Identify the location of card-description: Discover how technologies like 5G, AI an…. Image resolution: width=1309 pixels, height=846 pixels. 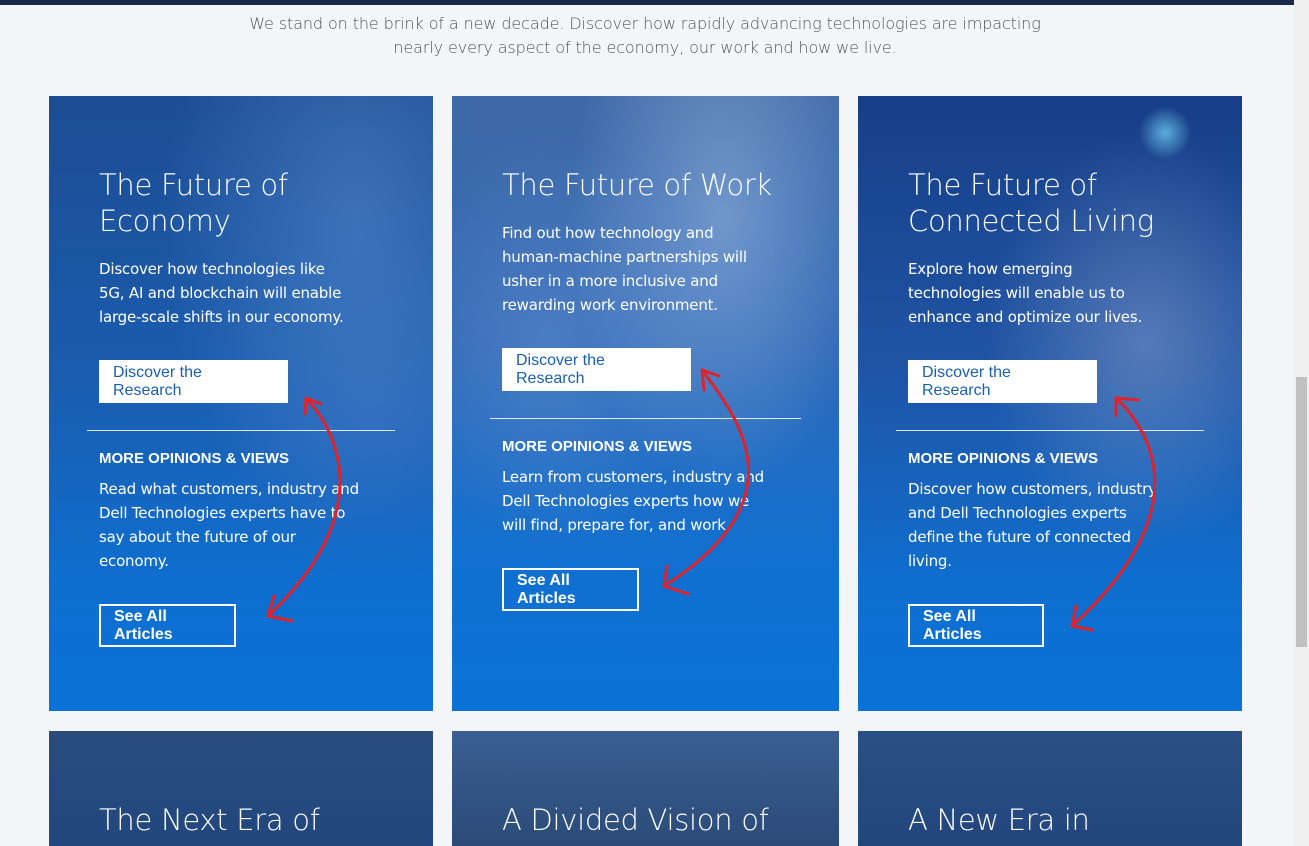
(221, 293).